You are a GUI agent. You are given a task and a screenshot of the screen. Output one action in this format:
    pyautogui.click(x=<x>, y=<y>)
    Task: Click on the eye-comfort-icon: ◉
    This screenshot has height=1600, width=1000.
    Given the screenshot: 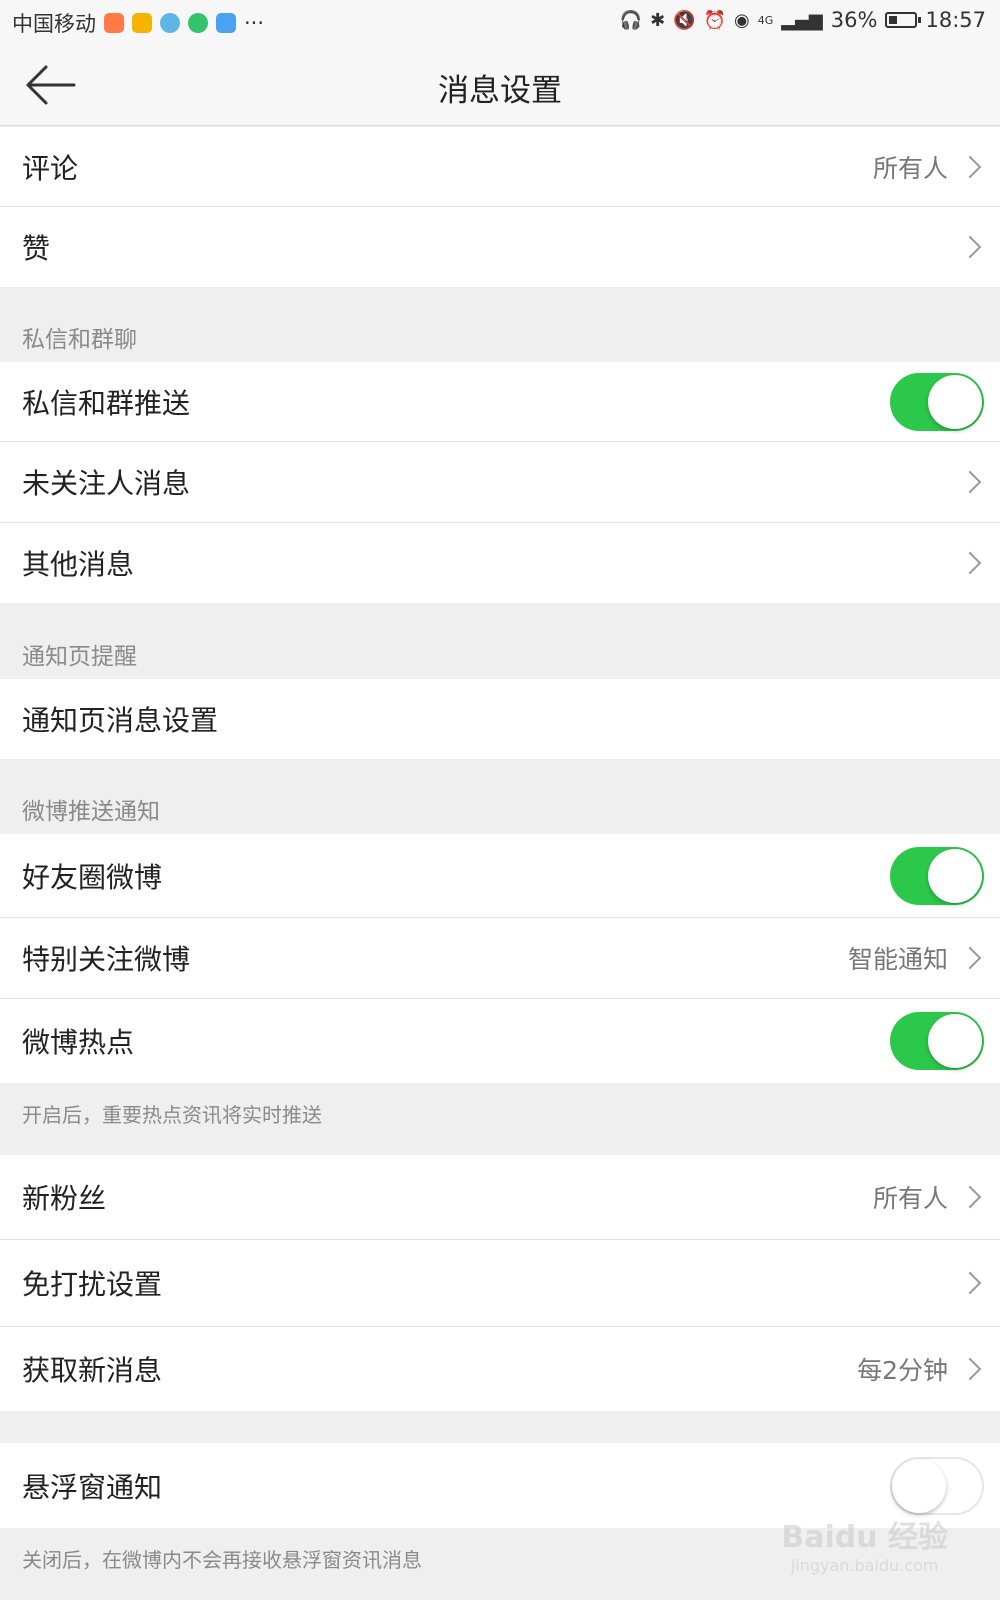 What is the action you would take?
    pyautogui.click(x=742, y=20)
    